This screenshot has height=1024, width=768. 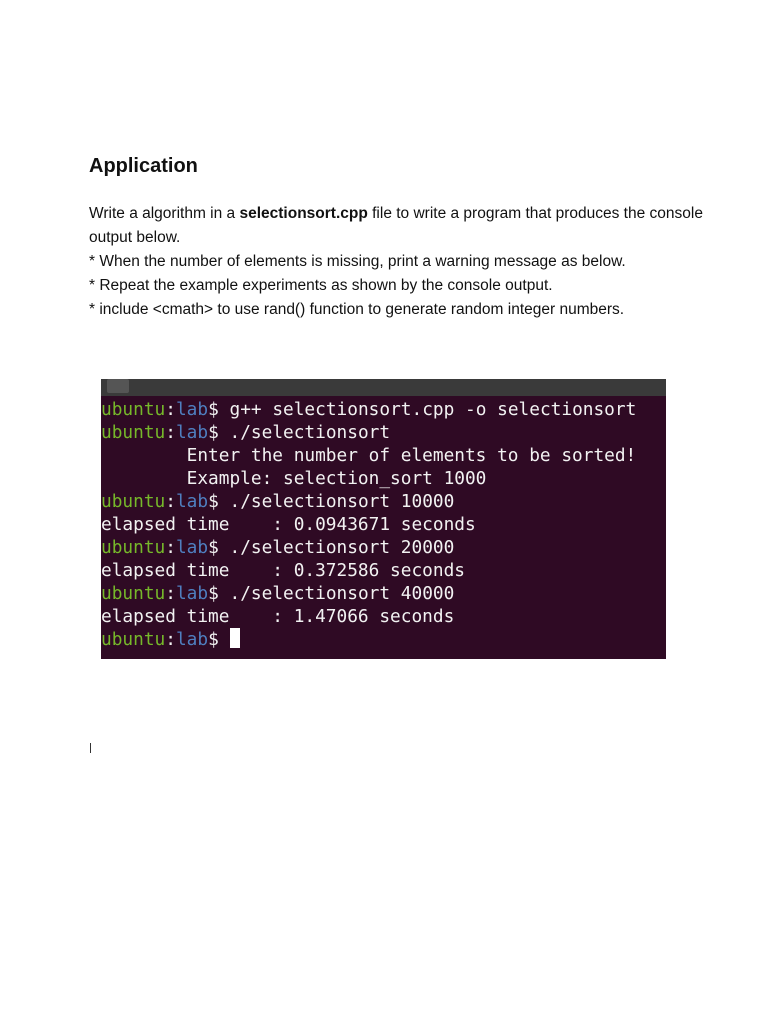 What do you see at coordinates (342, 501) in the screenshot?
I see `command-text: ./selectionsort 10000` at bounding box center [342, 501].